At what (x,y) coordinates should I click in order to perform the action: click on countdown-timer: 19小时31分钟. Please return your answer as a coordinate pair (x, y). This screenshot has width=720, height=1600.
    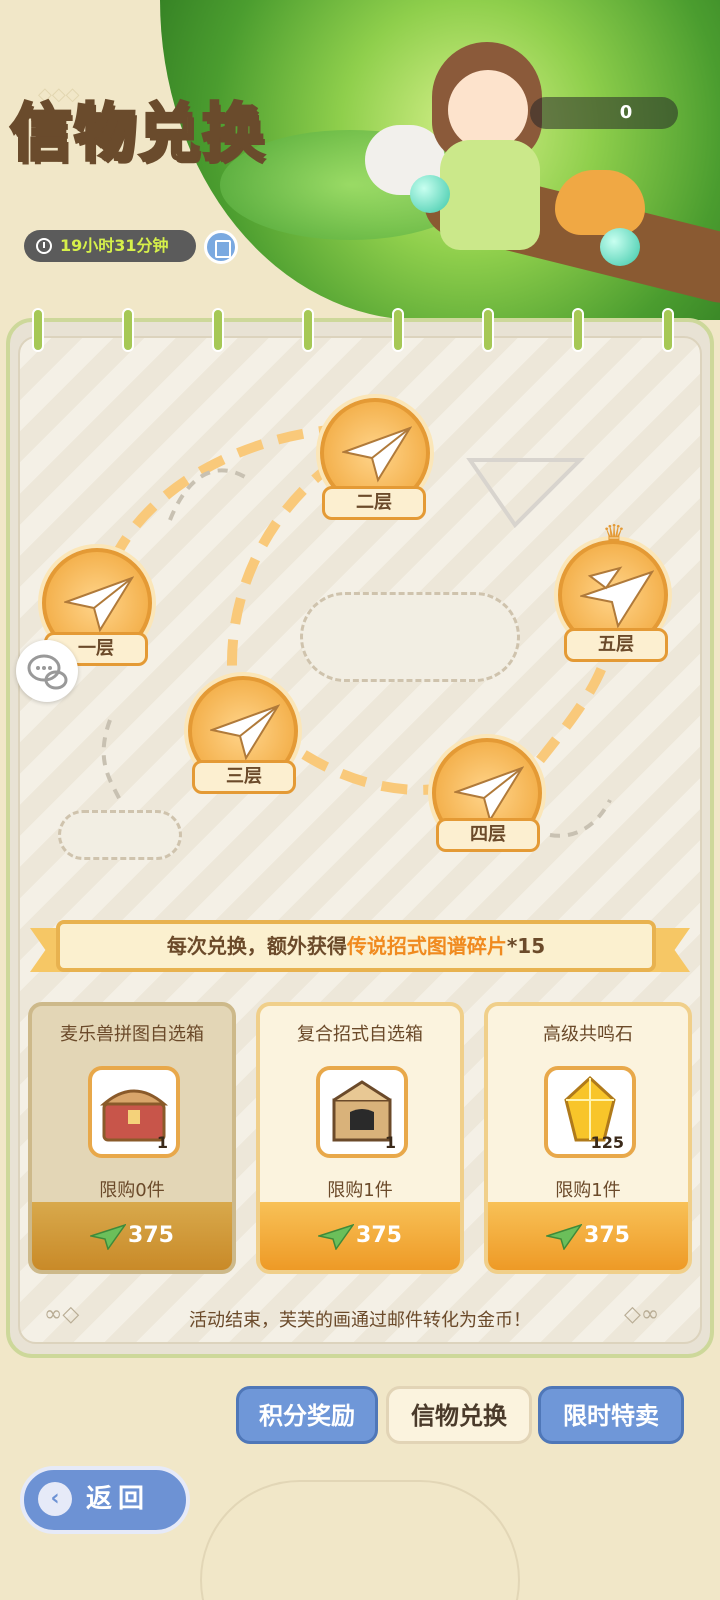
    Looking at the image, I should click on (110, 246).